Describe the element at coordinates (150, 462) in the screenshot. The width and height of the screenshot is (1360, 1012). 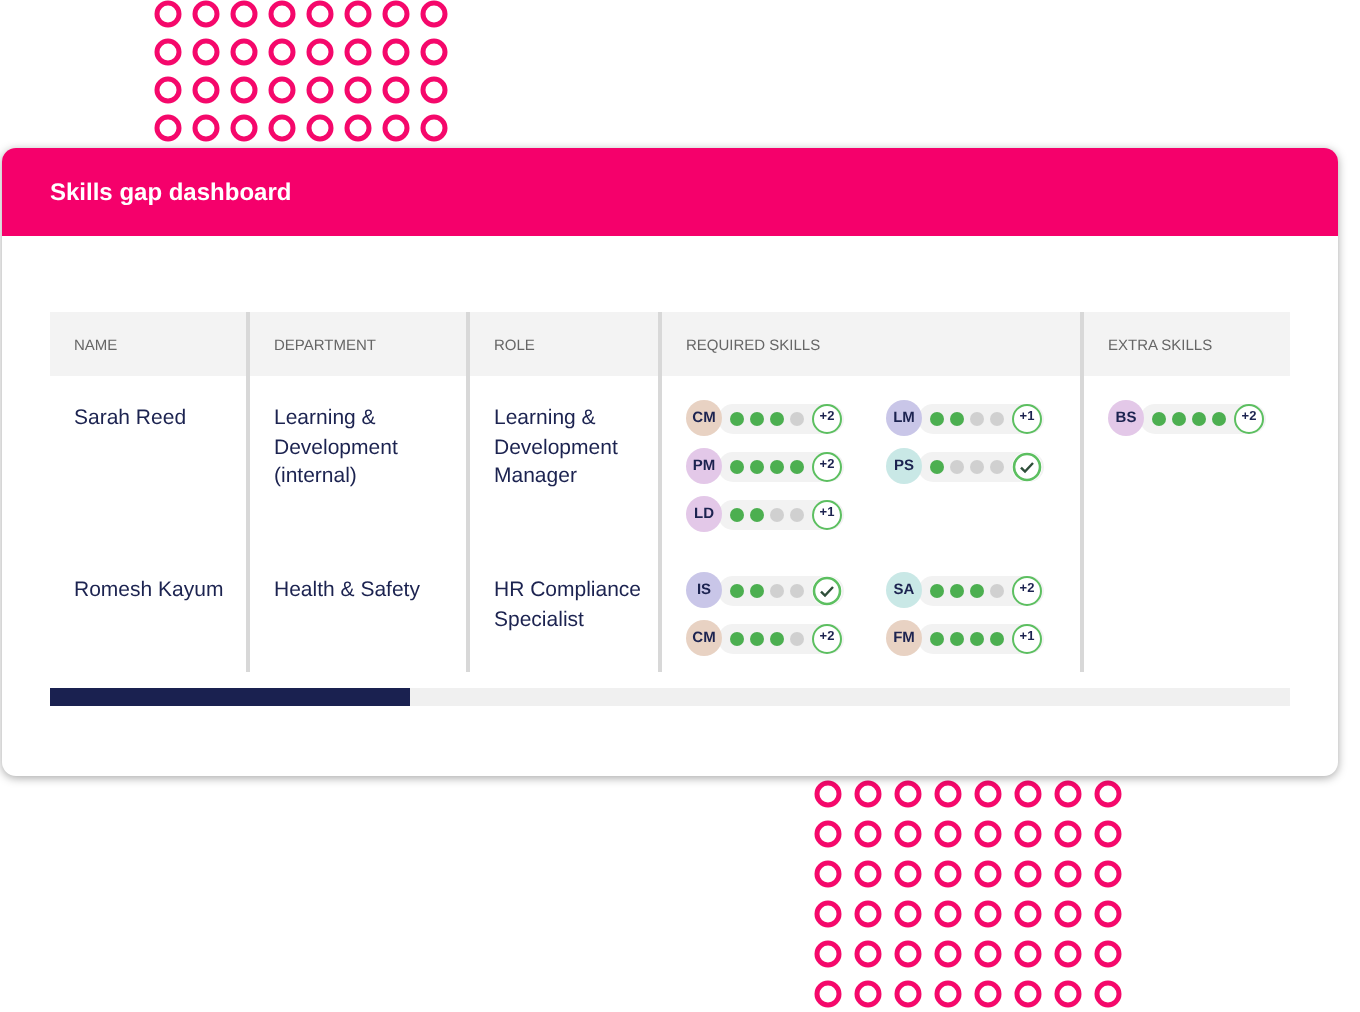
I see `table-cell: Sarah Reed` at that location.